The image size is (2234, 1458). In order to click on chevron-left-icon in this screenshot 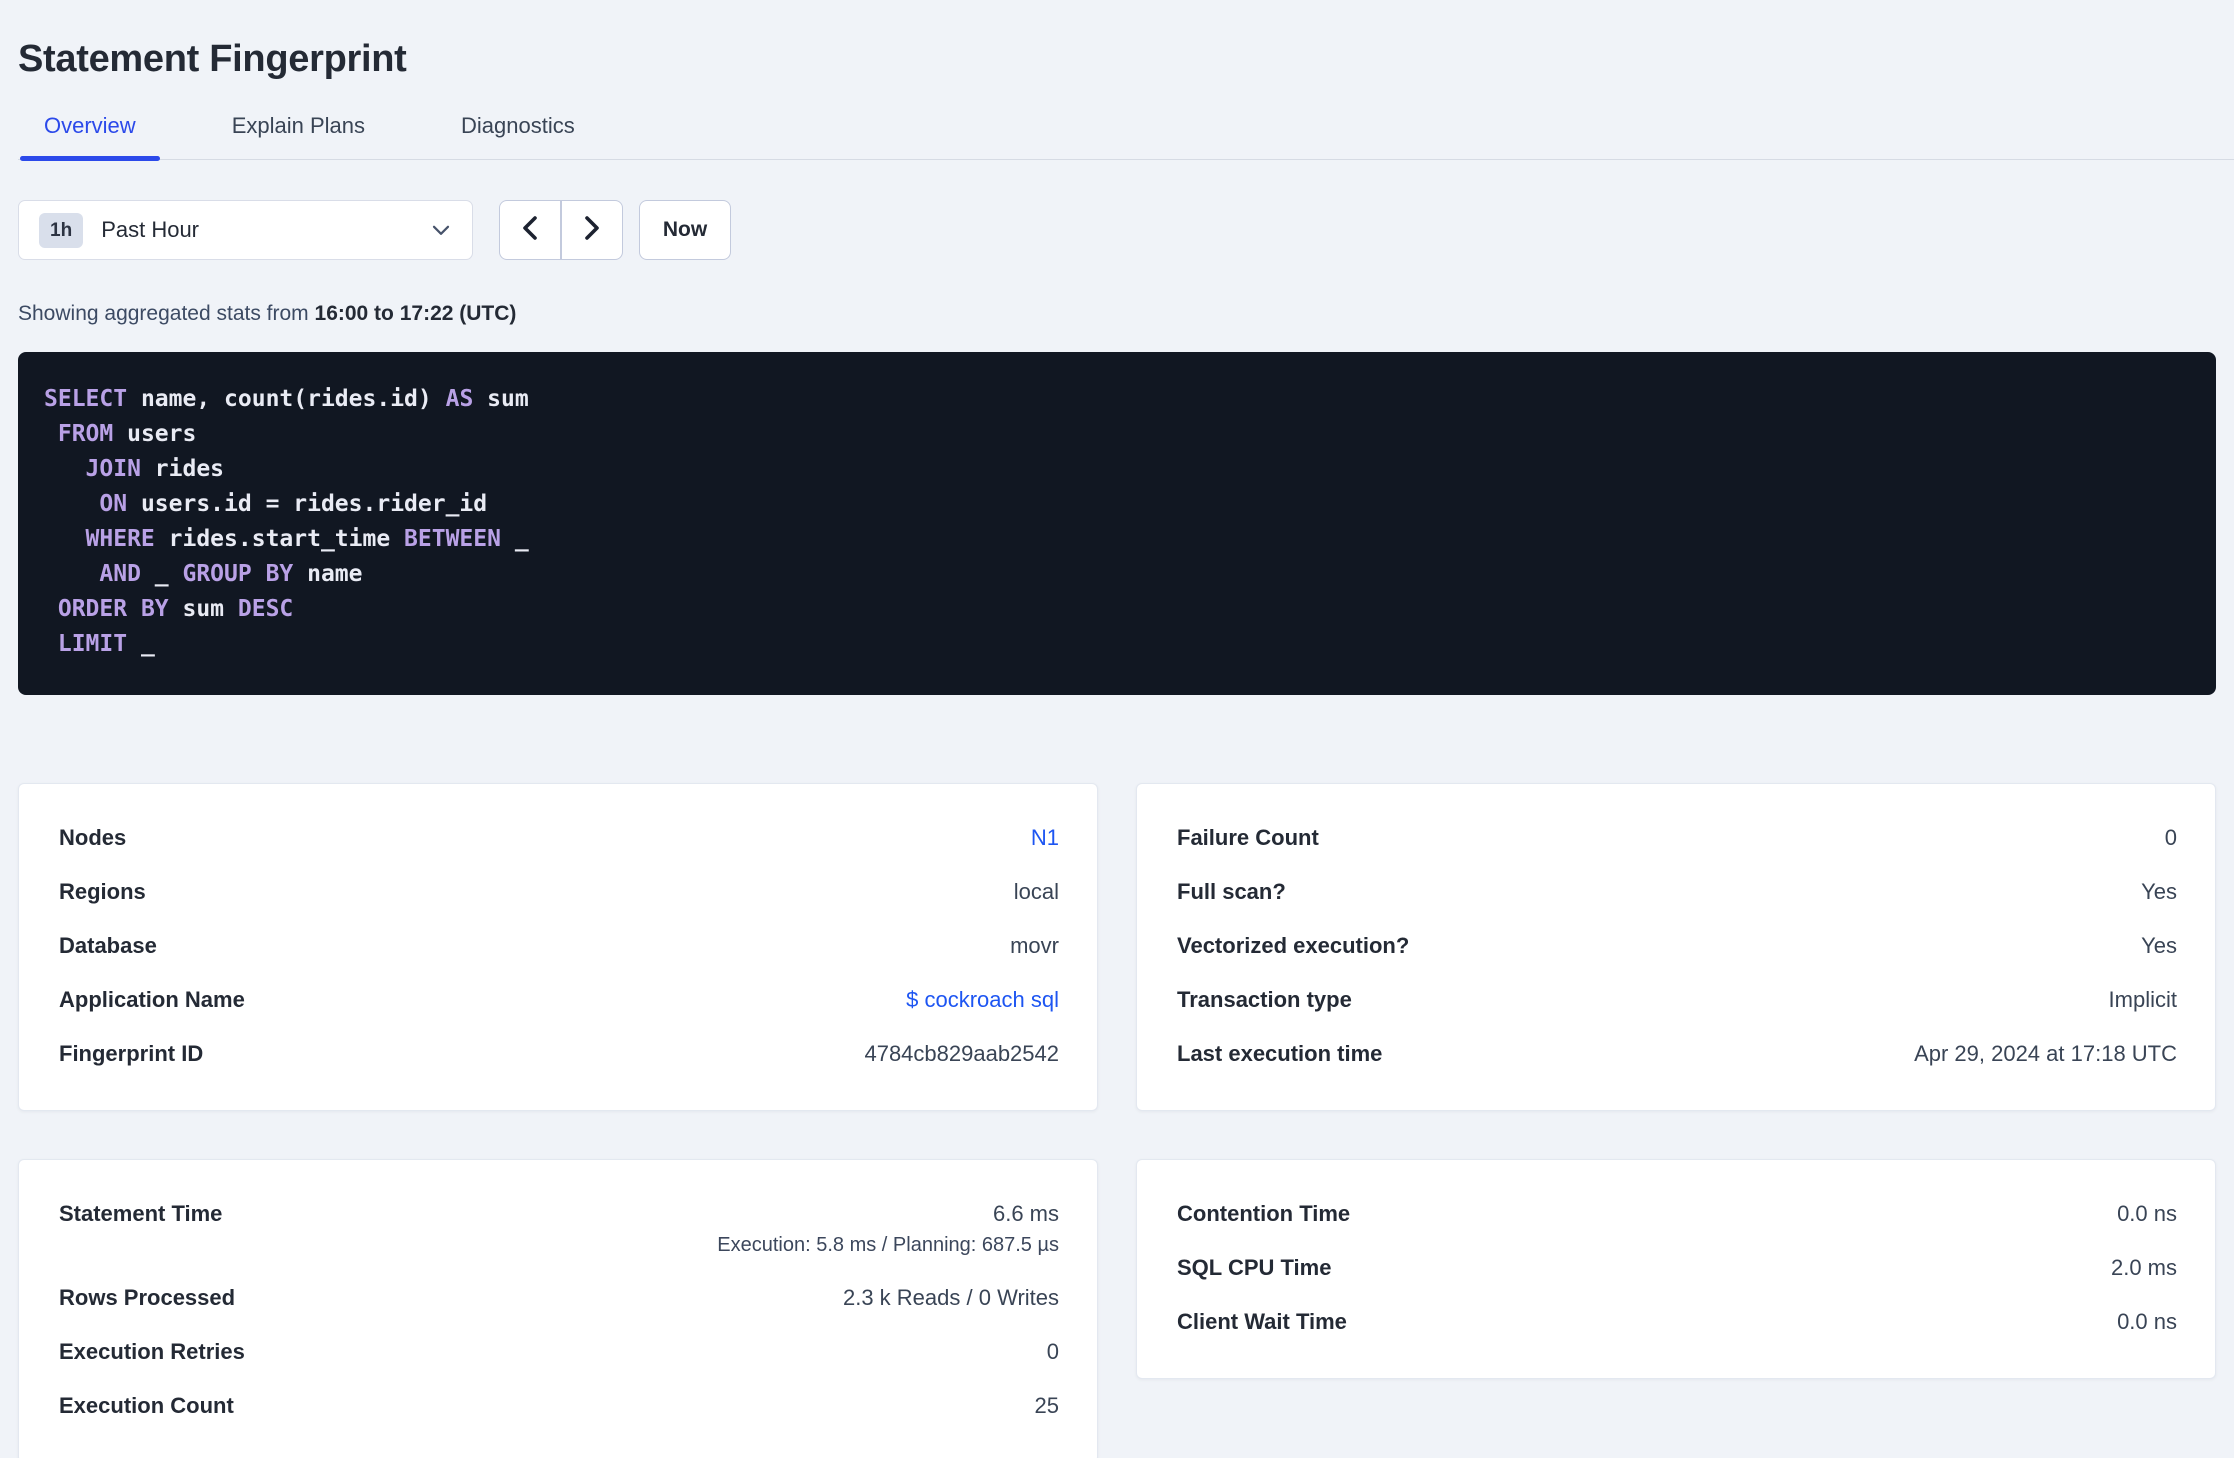, I will do `click(530, 230)`.